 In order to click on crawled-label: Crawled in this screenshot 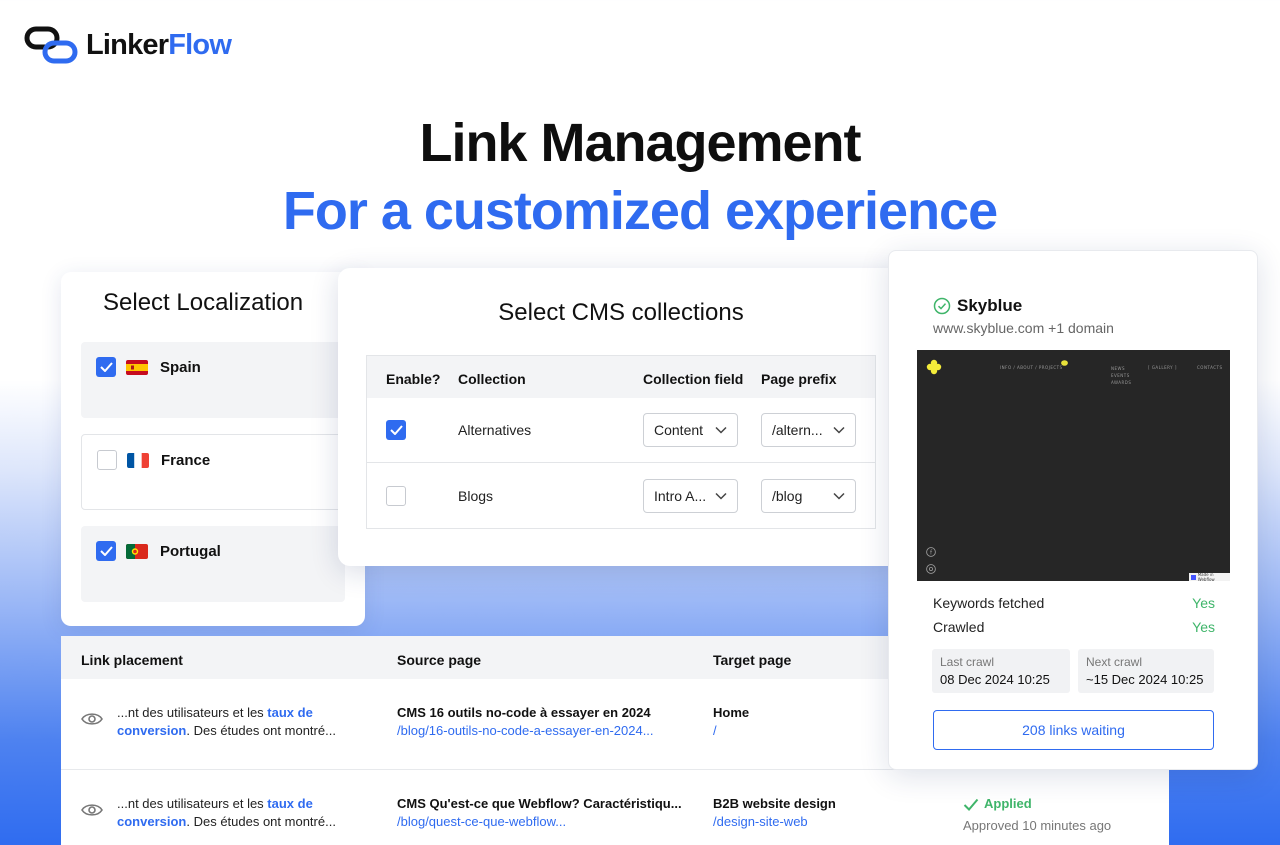, I will do `click(959, 627)`.